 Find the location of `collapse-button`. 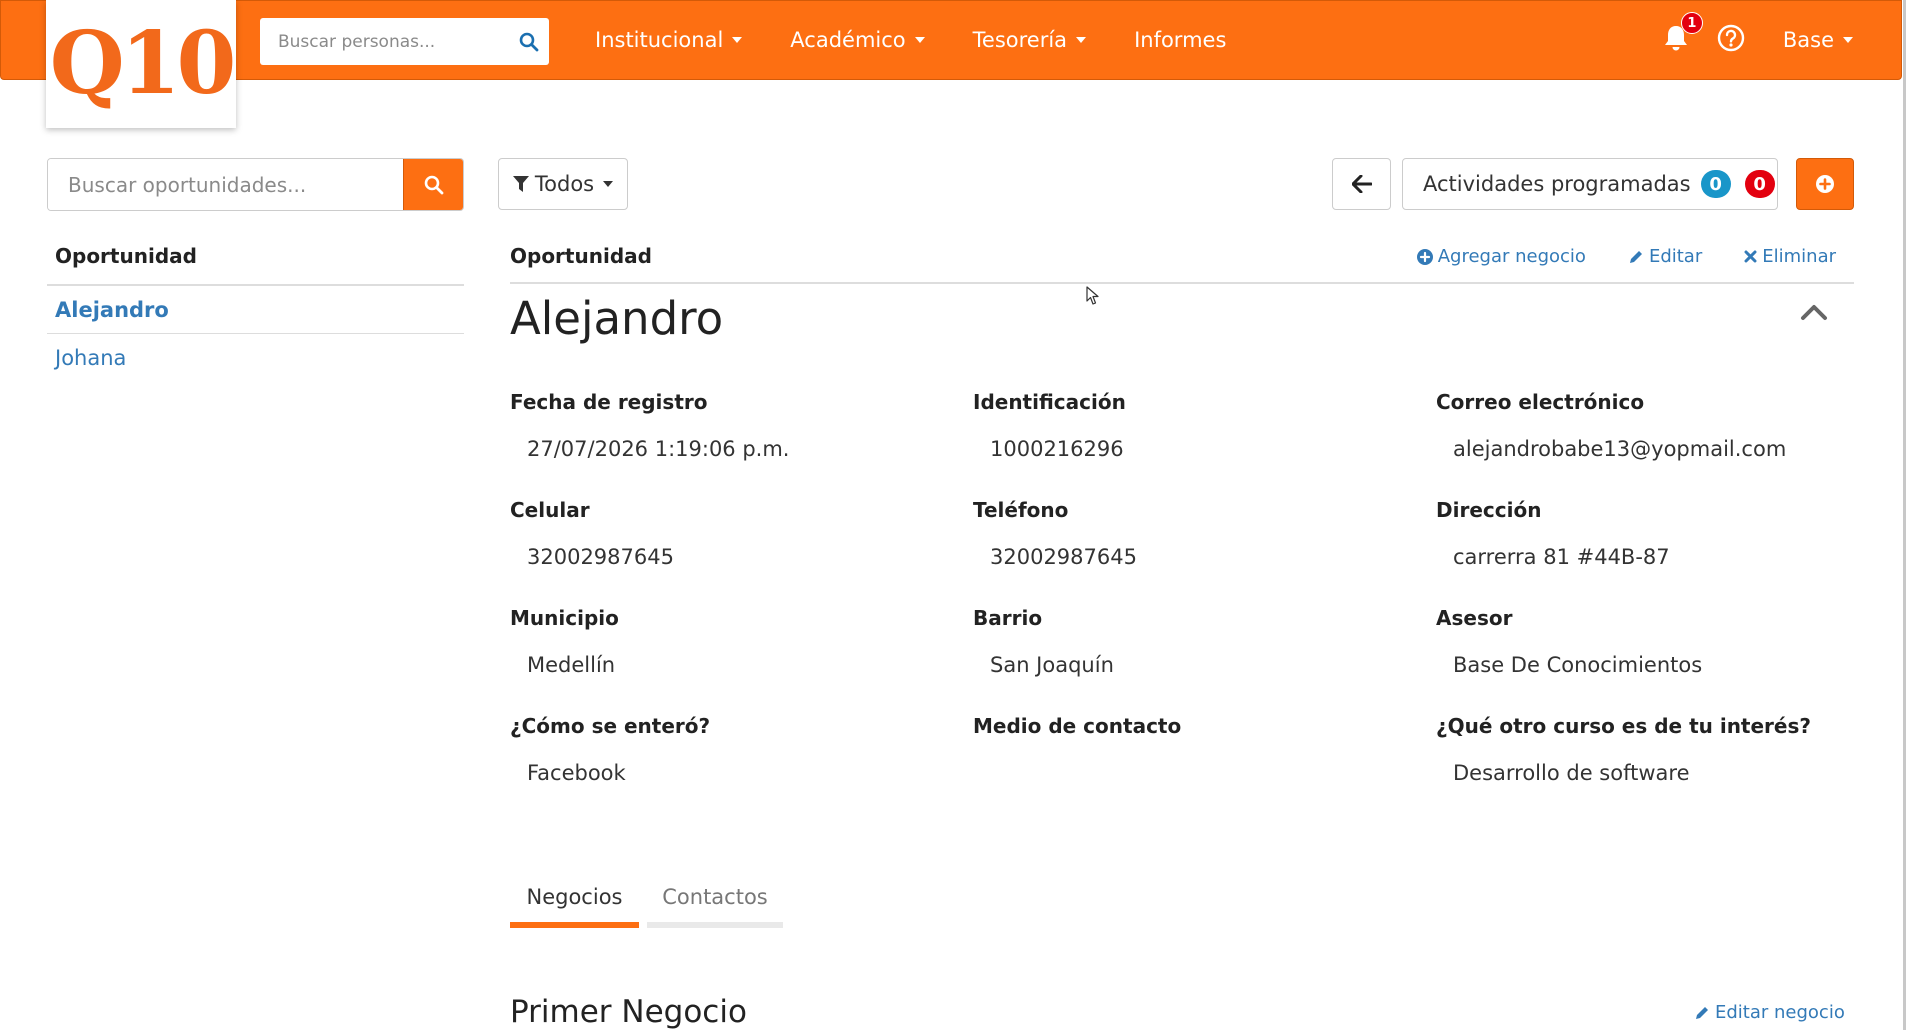

collapse-button is located at coordinates (1814, 314).